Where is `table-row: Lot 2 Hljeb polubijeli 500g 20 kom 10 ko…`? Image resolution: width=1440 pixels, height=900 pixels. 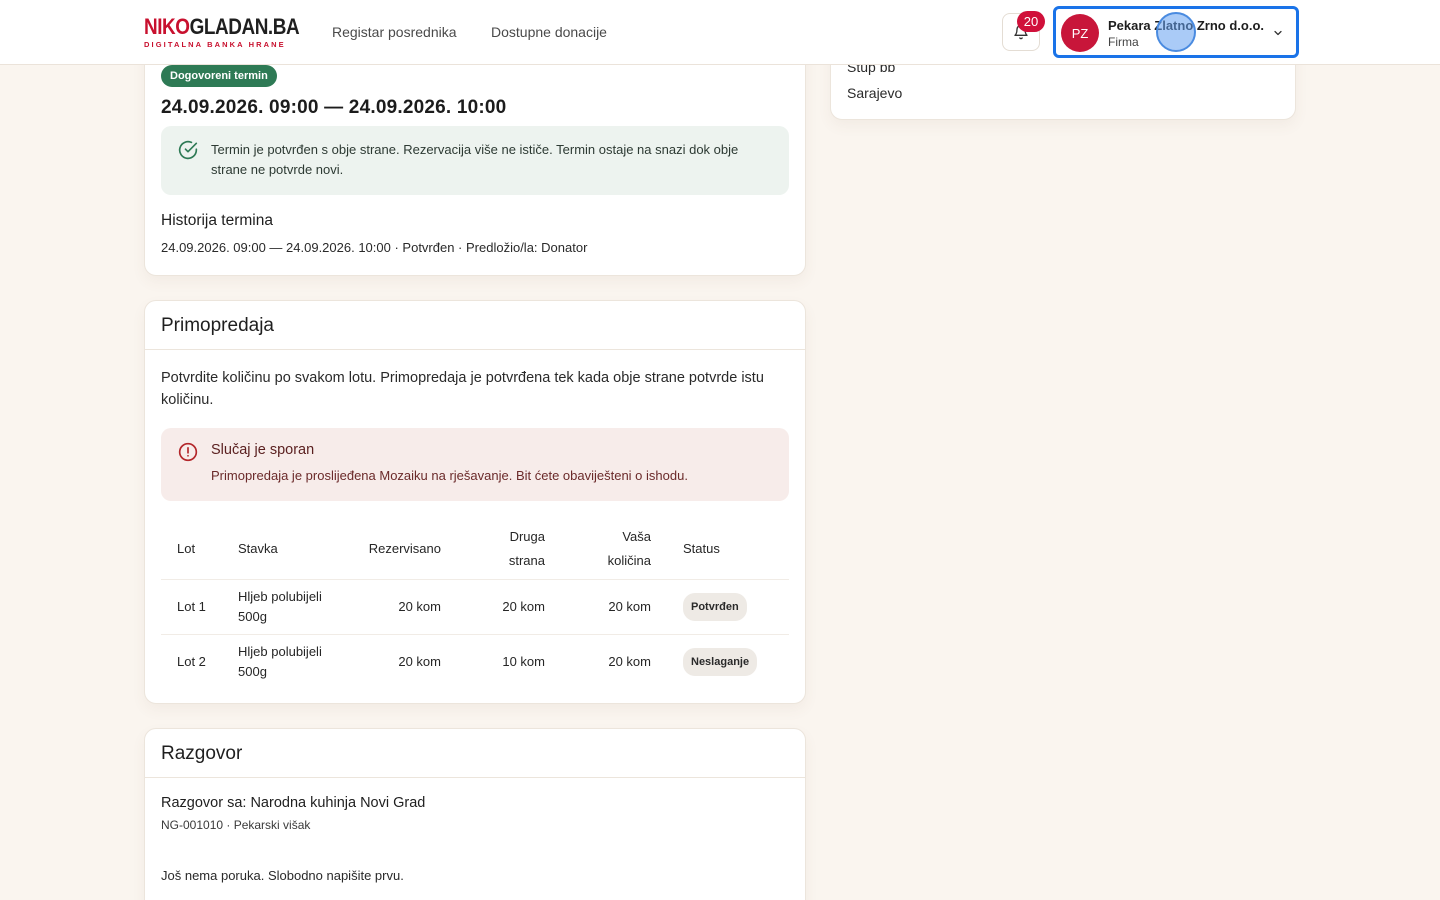
table-row: Lot 2 Hljeb polubijeli 500g 20 kom 10 ko… is located at coordinates (475, 661).